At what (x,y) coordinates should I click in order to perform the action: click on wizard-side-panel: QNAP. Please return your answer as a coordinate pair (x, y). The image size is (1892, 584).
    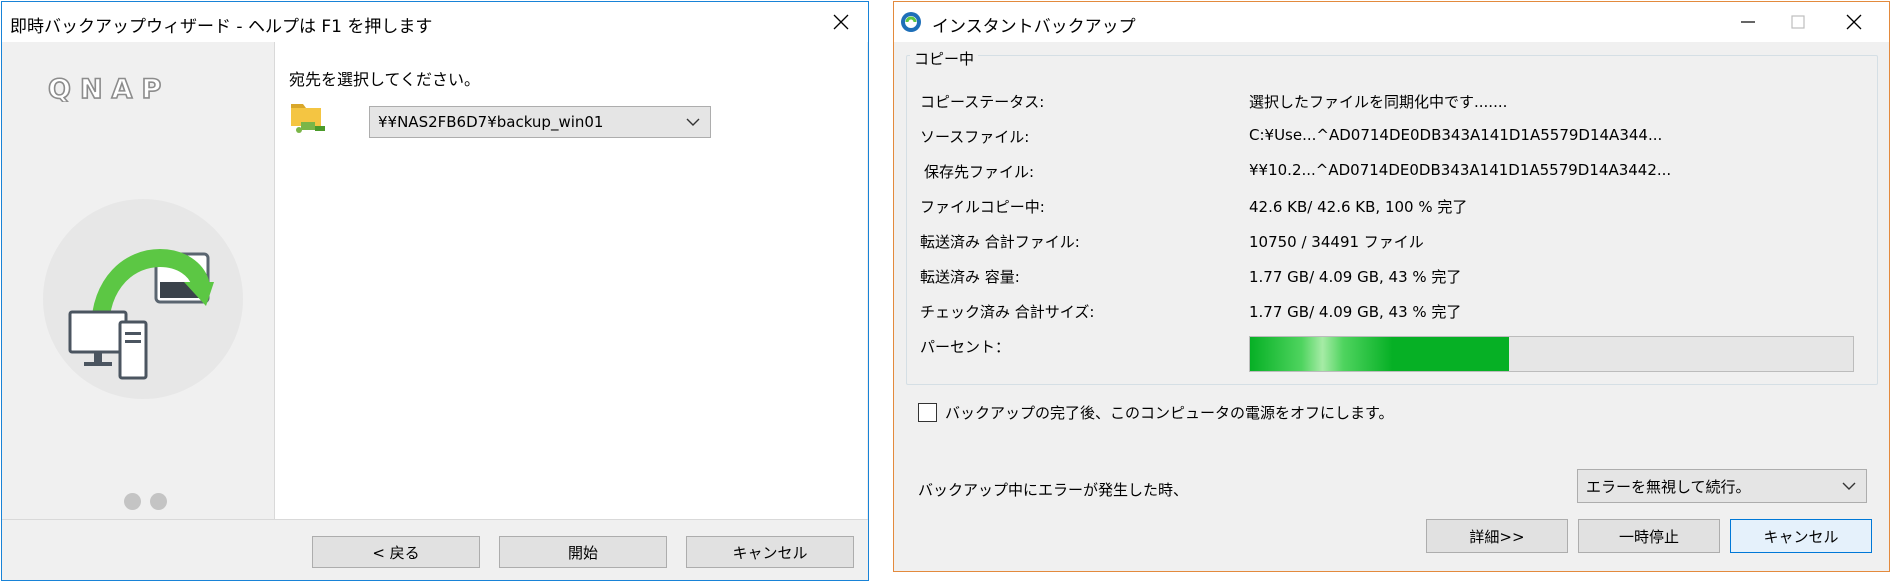
    Looking at the image, I should click on (138, 280).